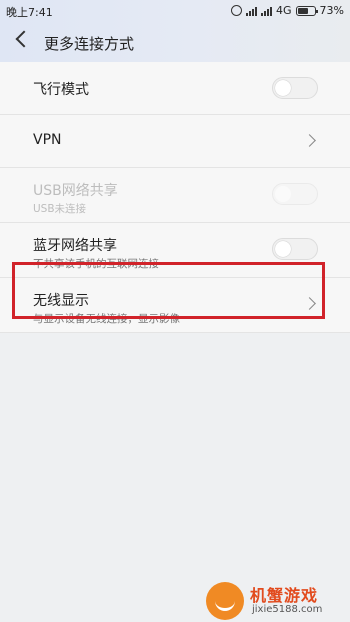 The width and height of the screenshot is (350, 622). What do you see at coordinates (75, 246) in the screenshot?
I see `setting-label: 蓝牙网络共享` at bounding box center [75, 246].